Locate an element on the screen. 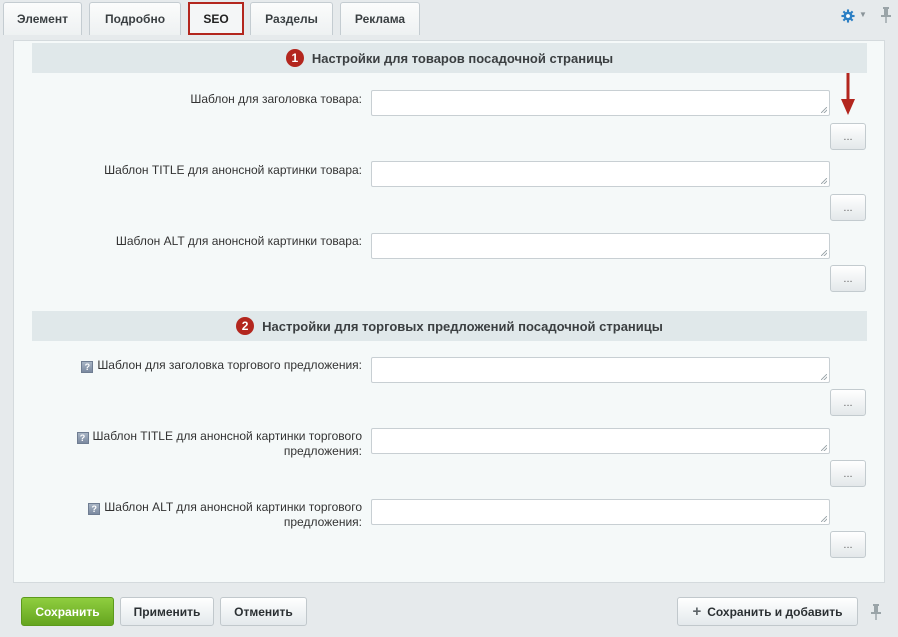 The height and width of the screenshot is (637, 898). tab-details: Подробно is located at coordinates (135, 18).